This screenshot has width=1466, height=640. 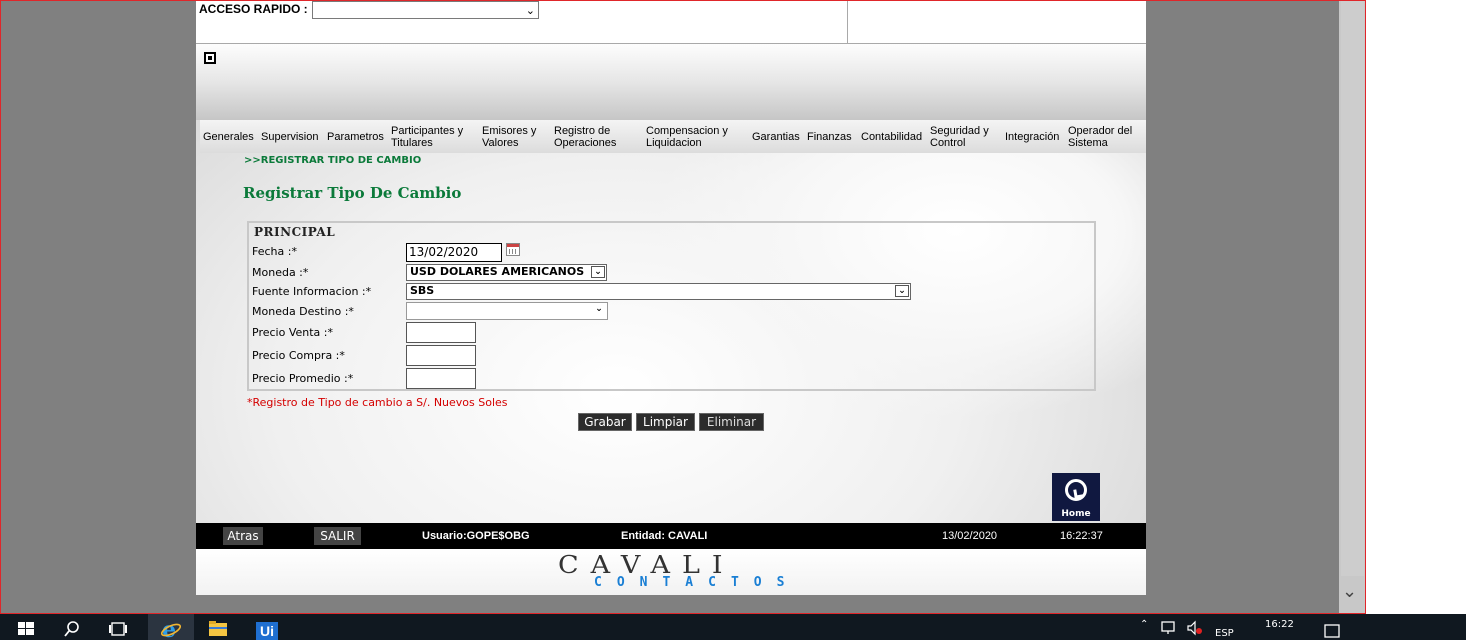 I want to click on fecha-input: 13/02/2020, so click(x=454, y=252).